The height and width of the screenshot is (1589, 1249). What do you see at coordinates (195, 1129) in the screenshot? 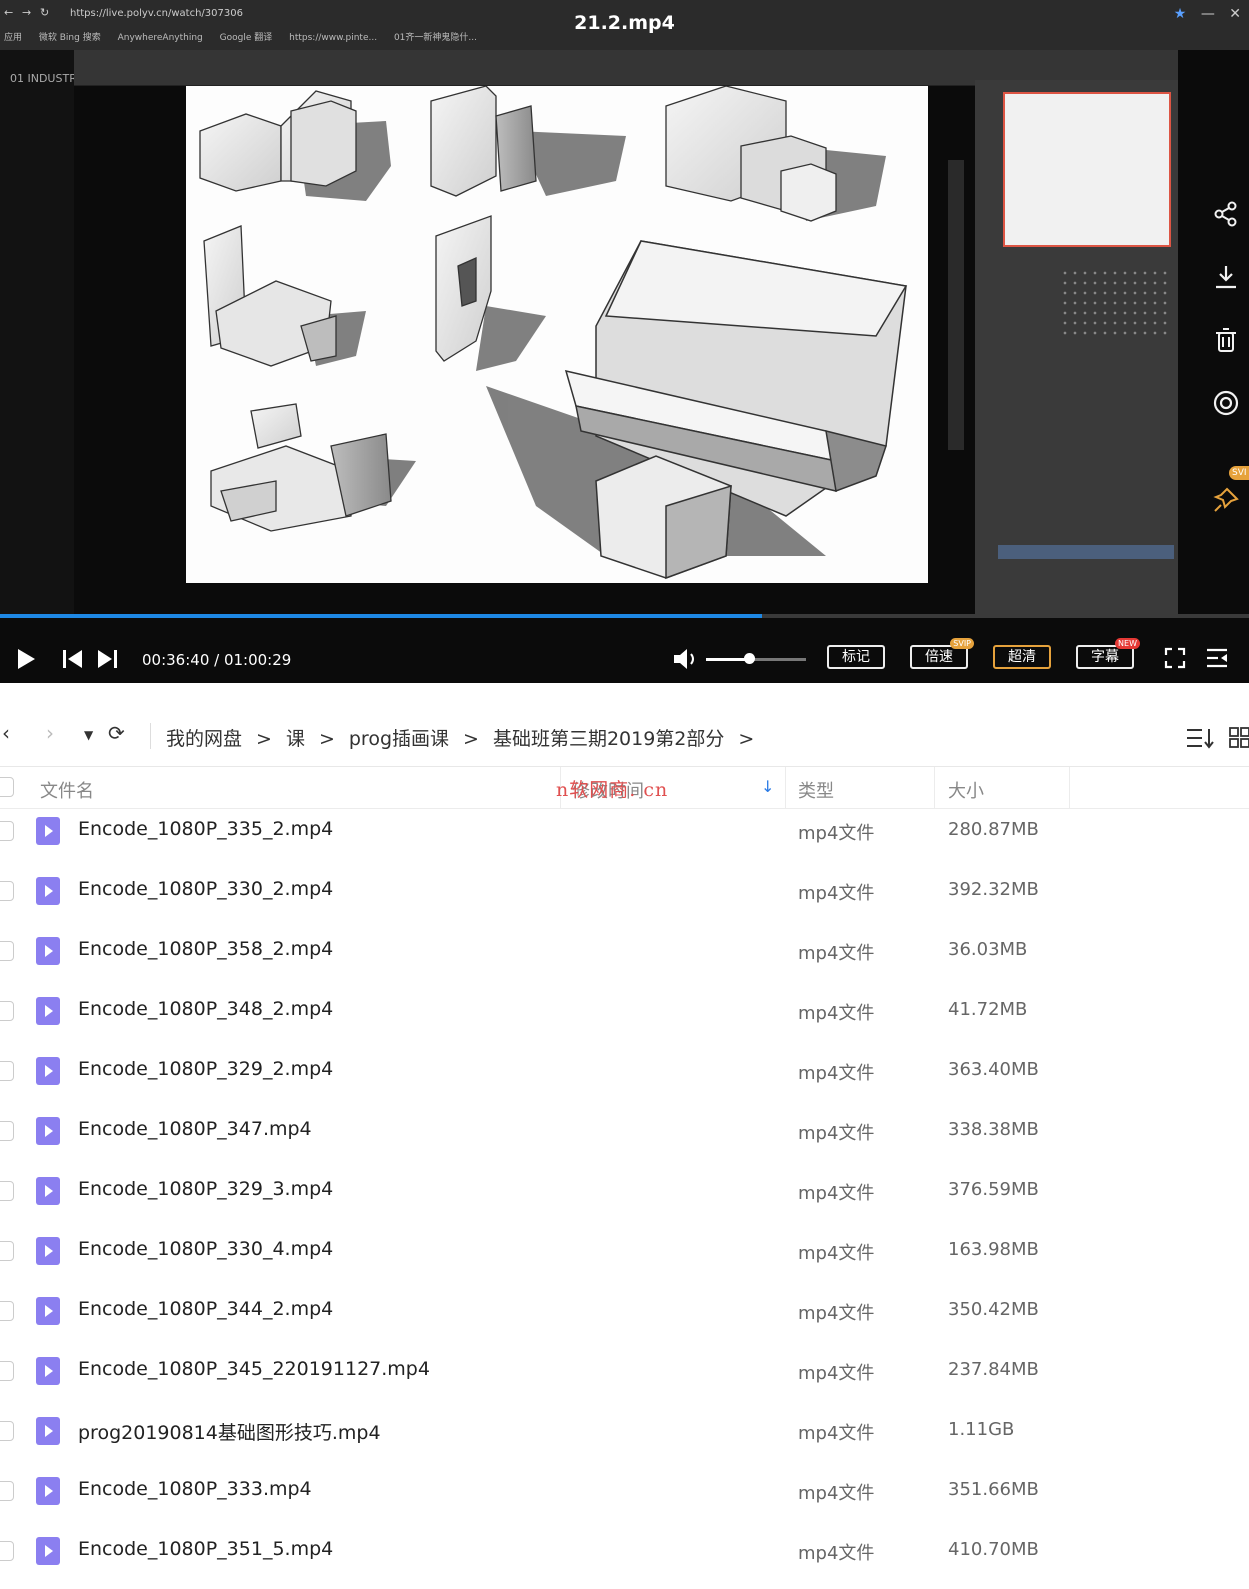
I see `file-name: Encode_1080P_347.mp4` at bounding box center [195, 1129].